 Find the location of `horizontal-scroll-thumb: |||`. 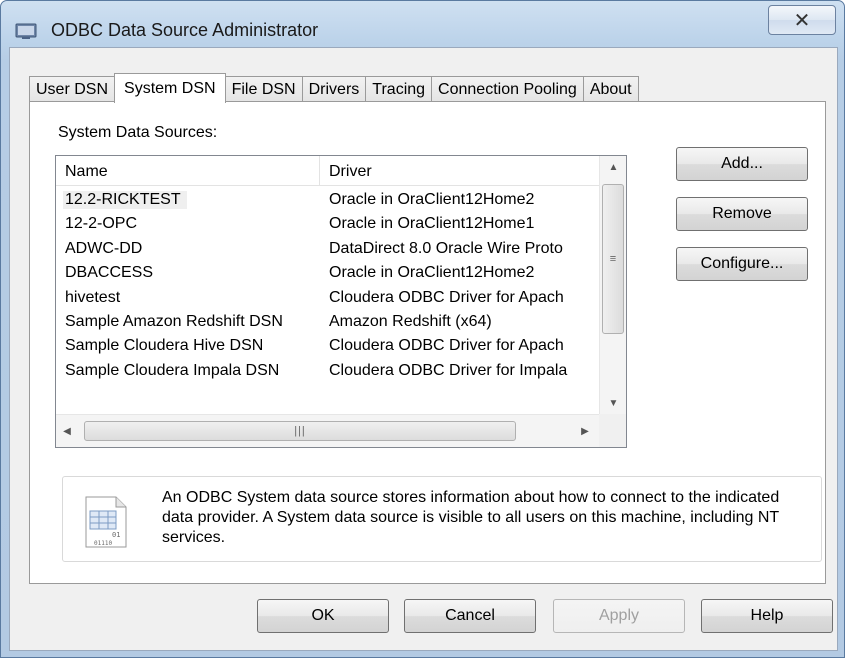

horizontal-scroll-thumb: ||| is located at coordinates (300, 431).